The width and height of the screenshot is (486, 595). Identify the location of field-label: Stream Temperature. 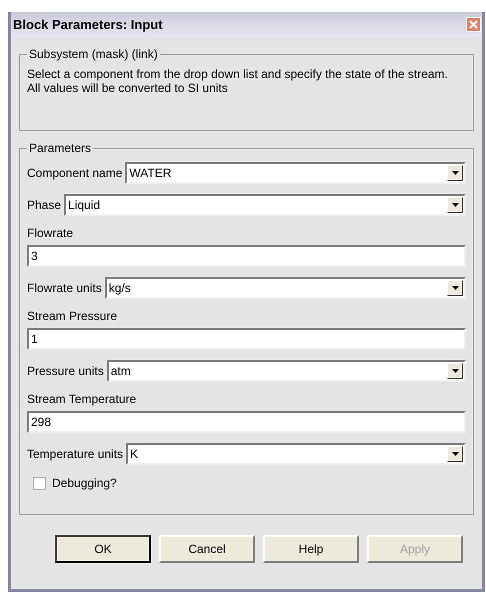
(82, 399).